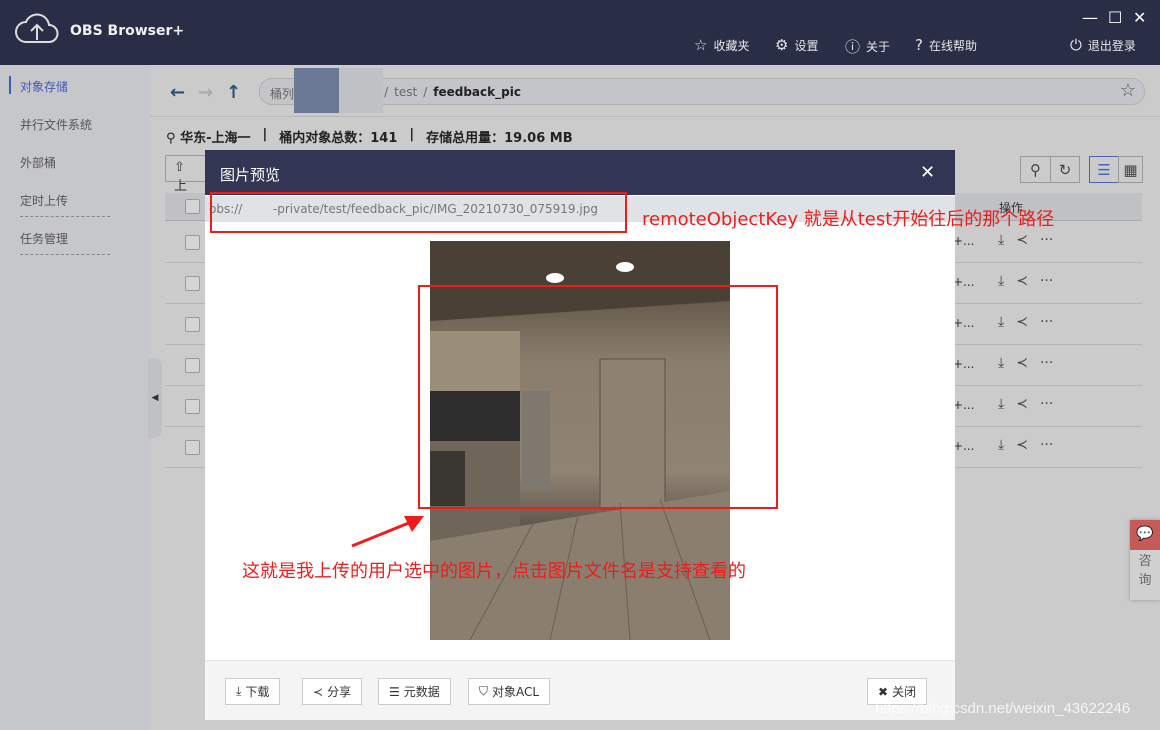 The image size is (1160, 730). What do you see at coordinates (405, 92) in the screenshot?
I see `breadcrumb-folder: test` at bounding box center [405, 92].